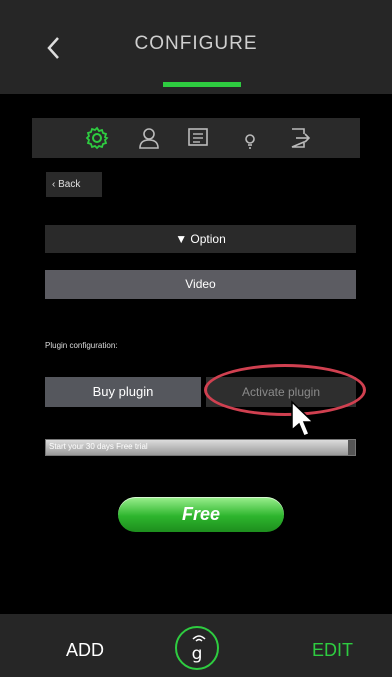 This screenshot has height=677, width=392. What do you see at coordinates (303, 418) in the screenshot?
I see `mouse-cursor-icon` at bounding box center [303, 418].